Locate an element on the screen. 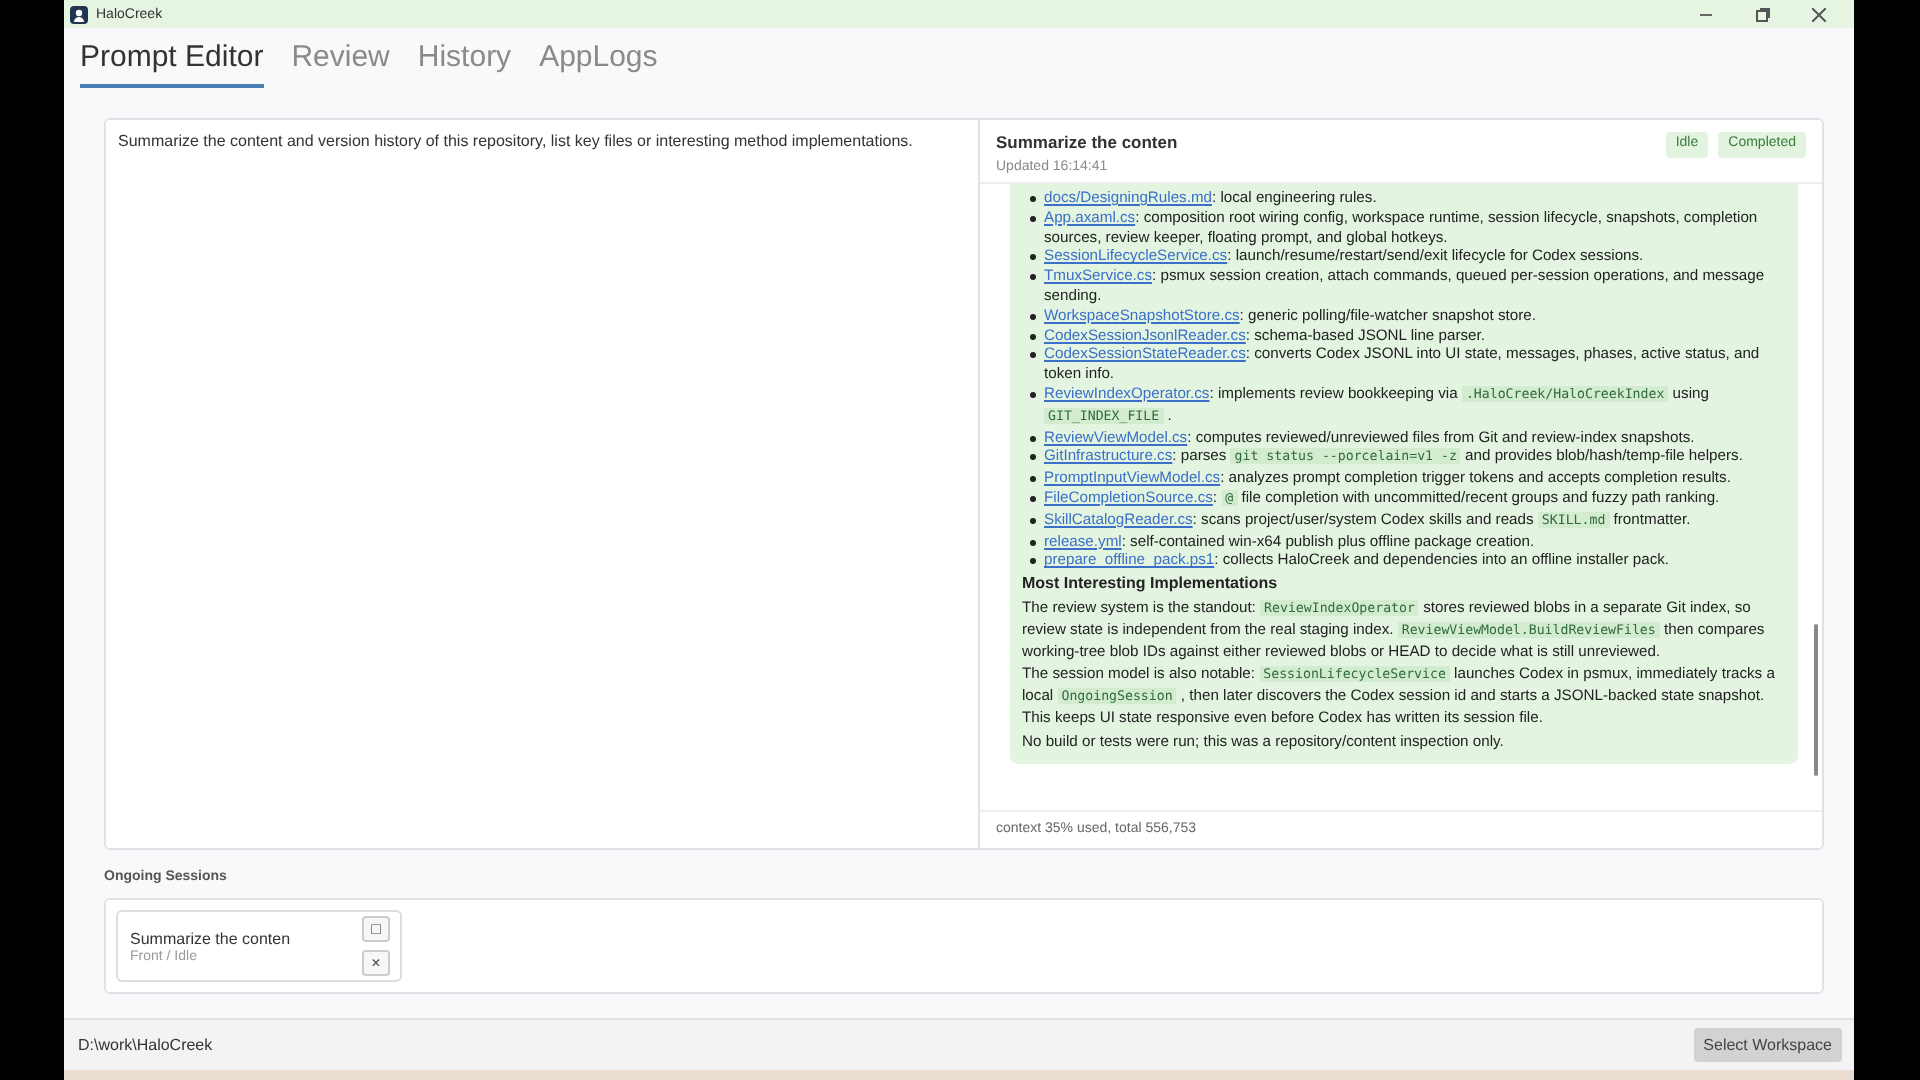 The image size is (1920, 1080). tab: Prompt Editor is located at coordinates (172, 62).